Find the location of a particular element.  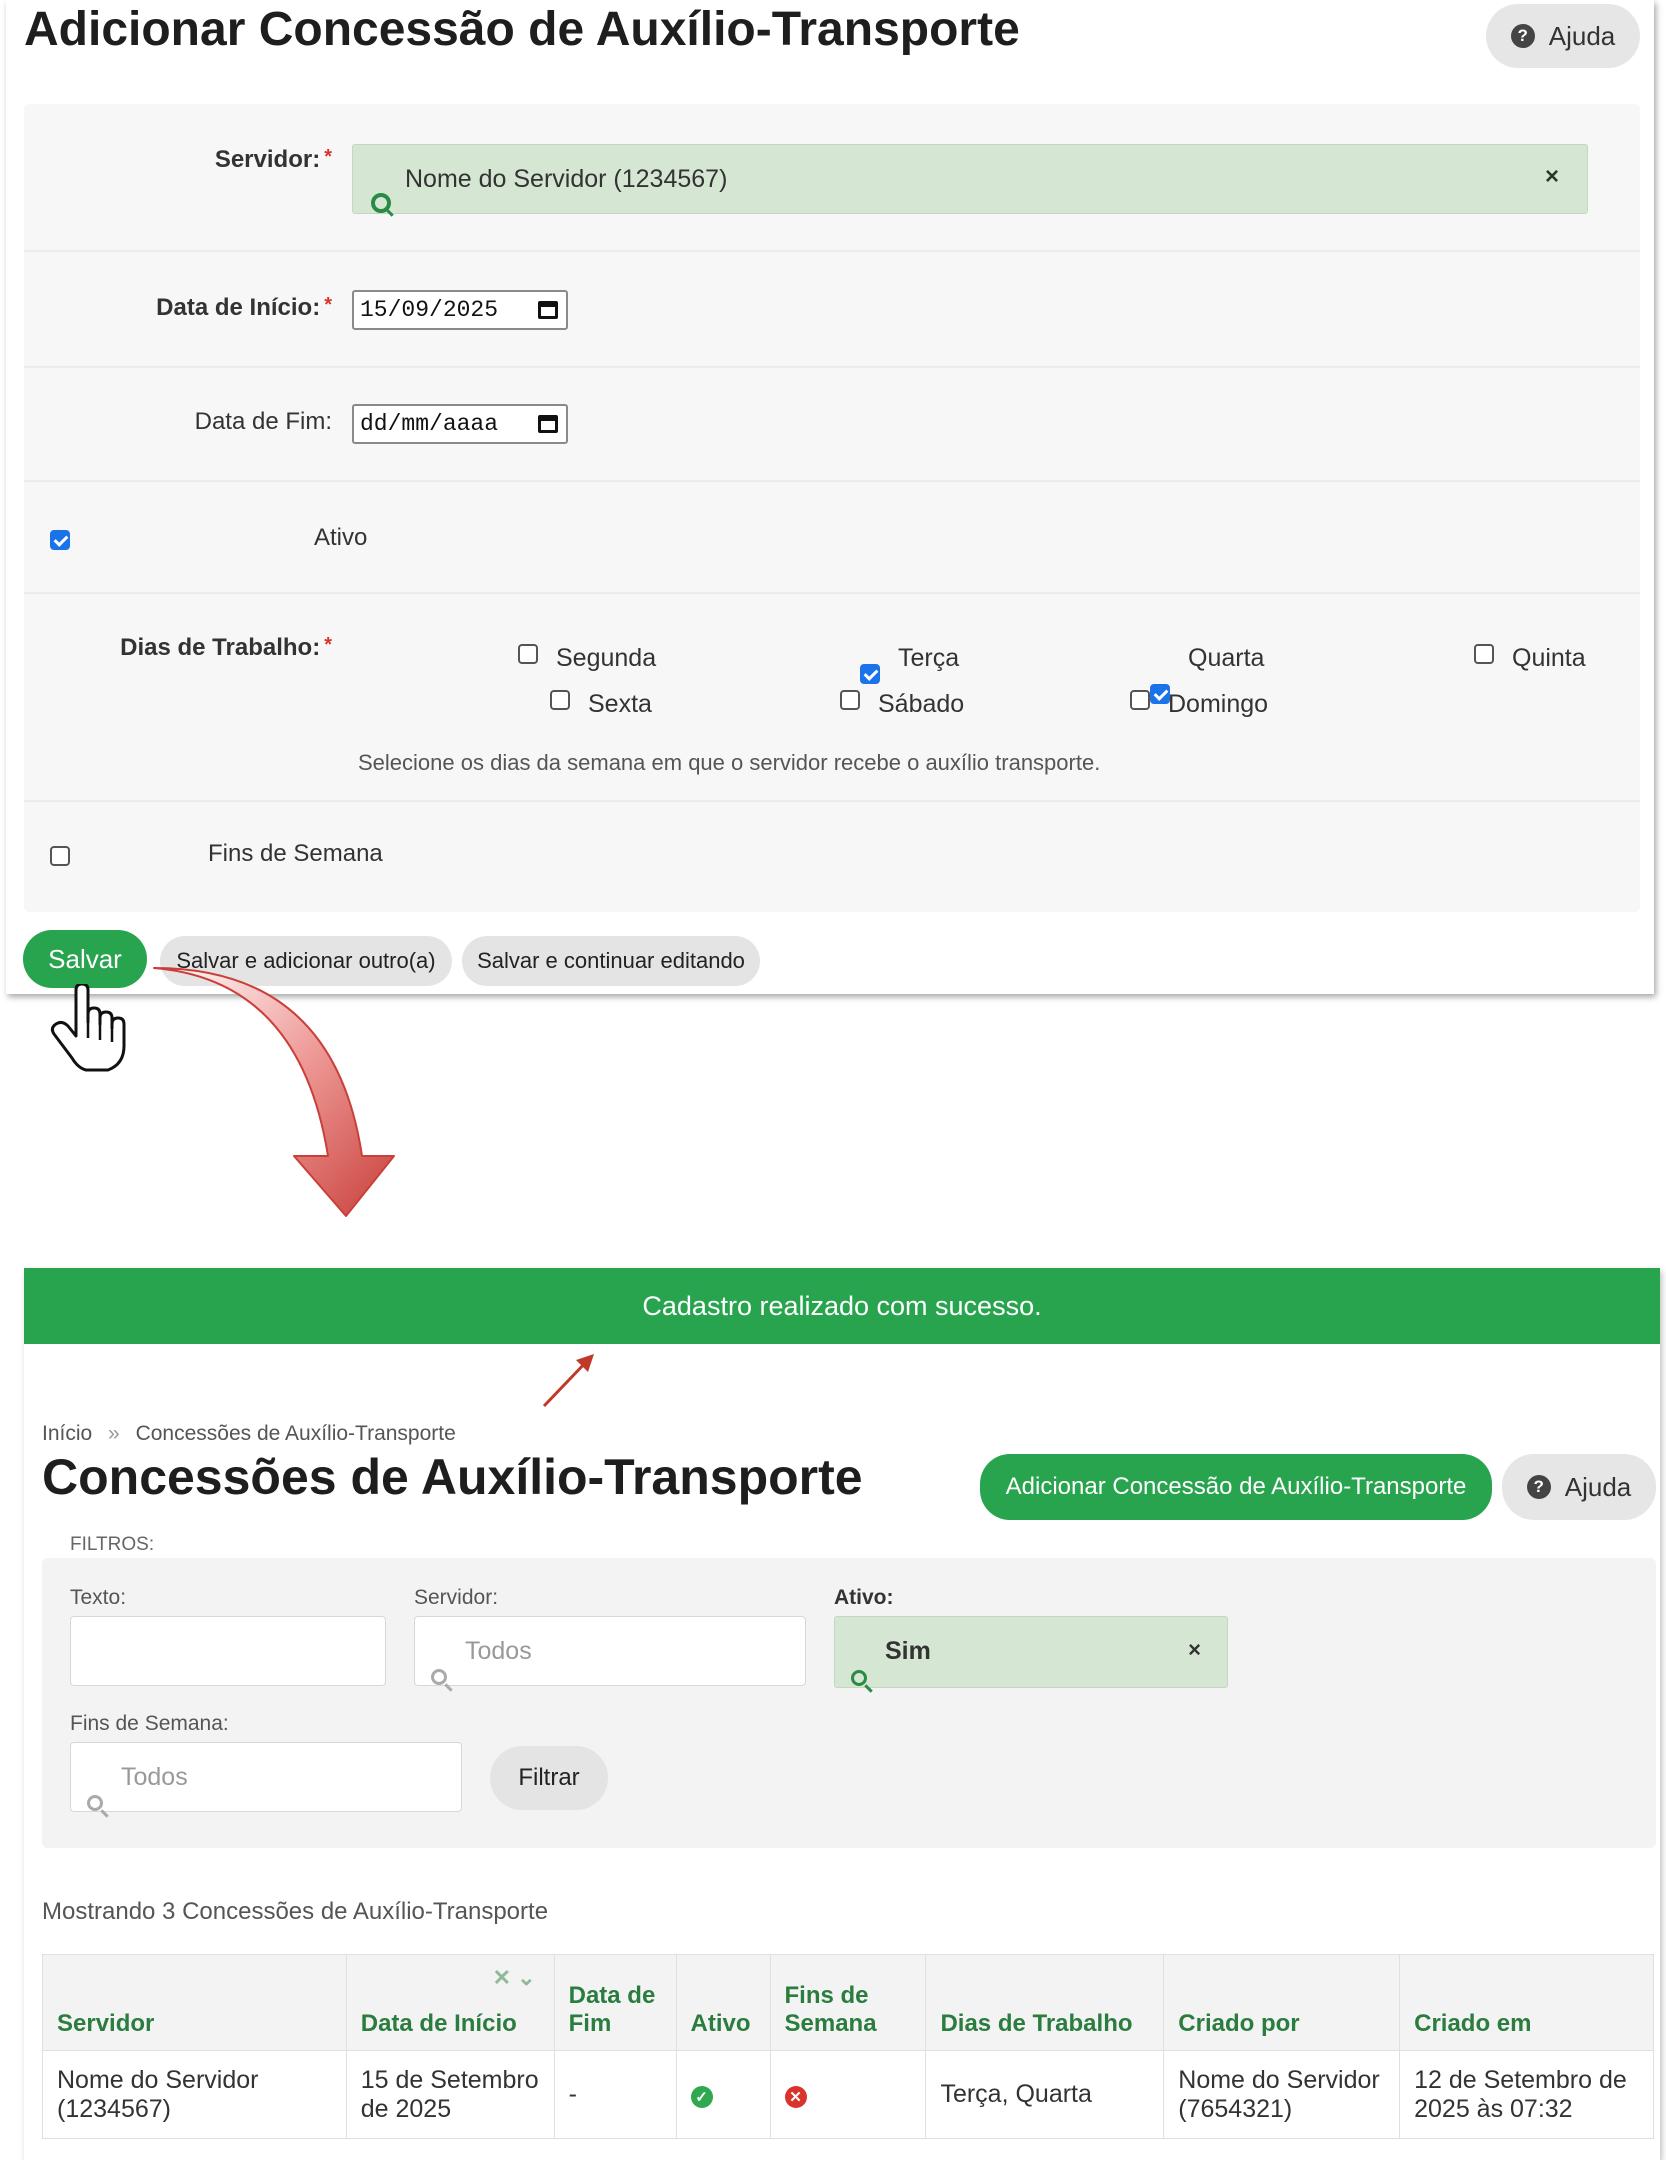

day-checkbox-quarta is located at coordinates (1160, 694).